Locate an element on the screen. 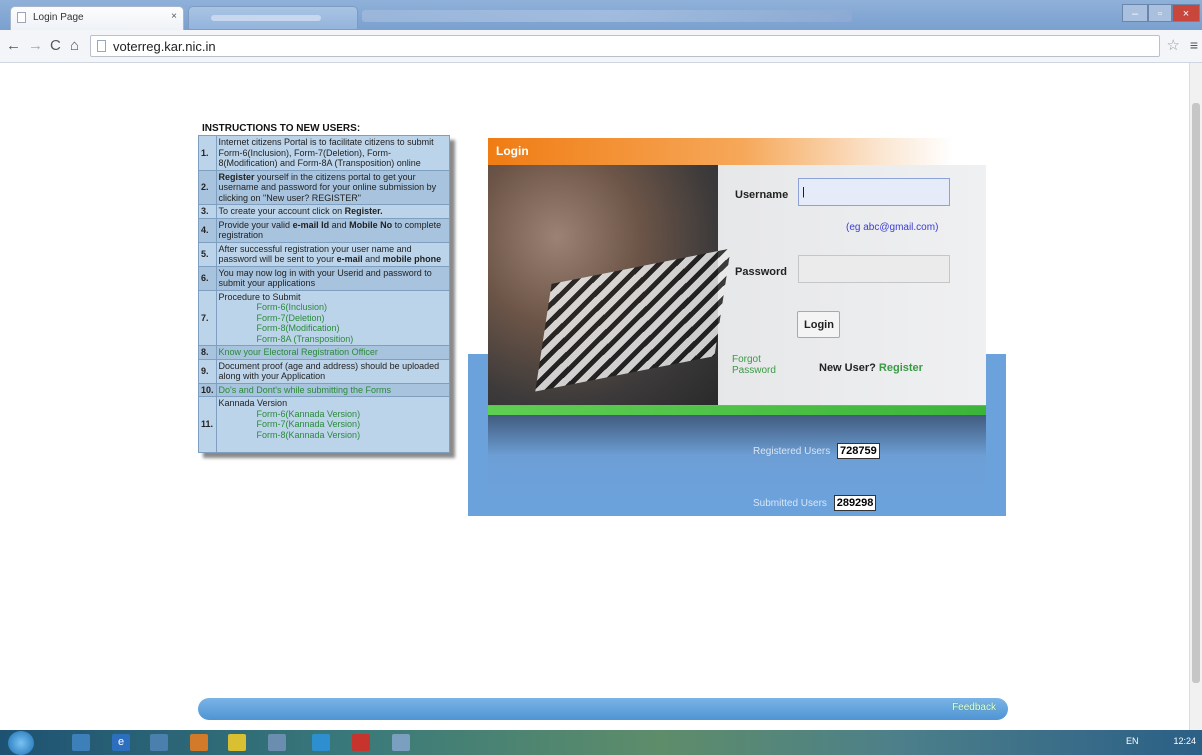 This screenshot has height=755, width=1202. submitted-users-row: Submitted Users 289298 is located at coordinates (815, 503).